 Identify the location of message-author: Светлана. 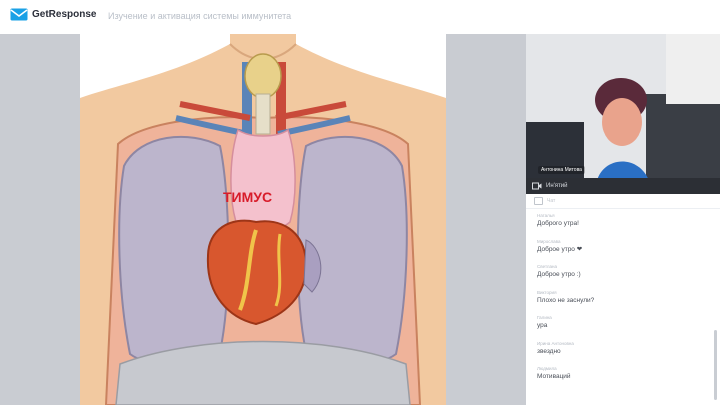
(547, 266).